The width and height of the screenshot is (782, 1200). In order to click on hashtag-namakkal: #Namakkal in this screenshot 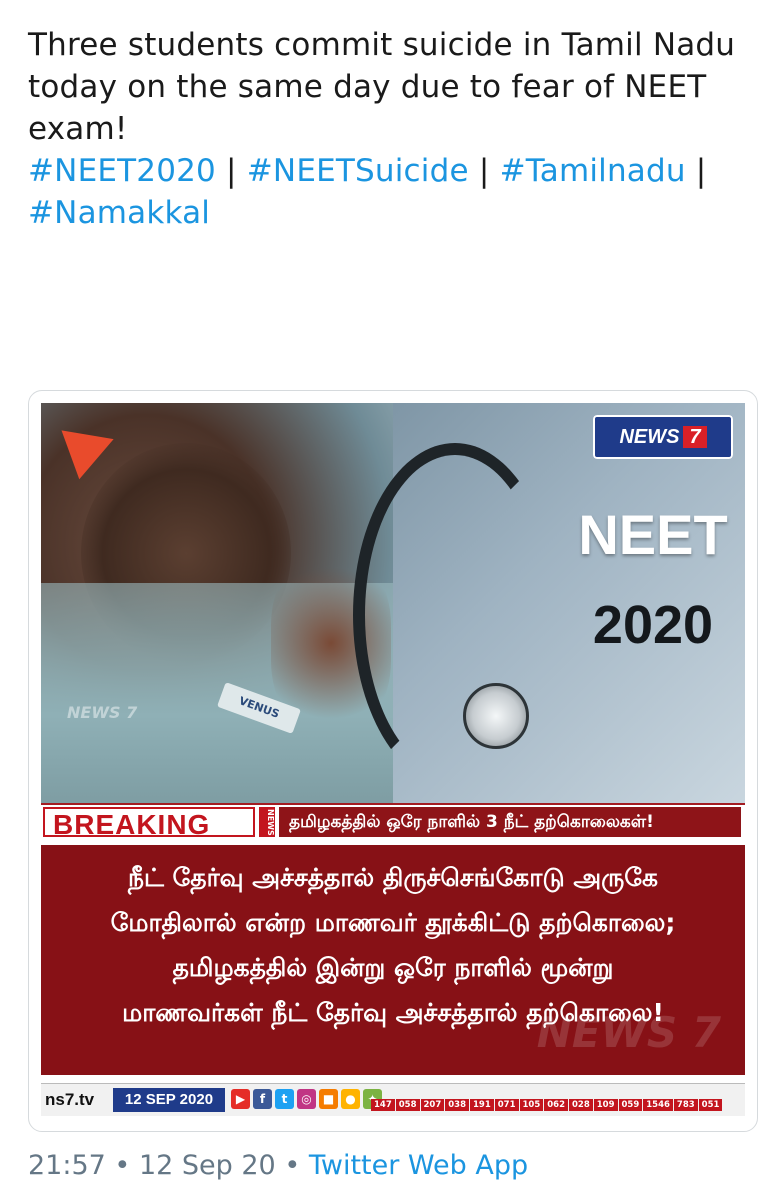, I will do `click(119, 213)`.